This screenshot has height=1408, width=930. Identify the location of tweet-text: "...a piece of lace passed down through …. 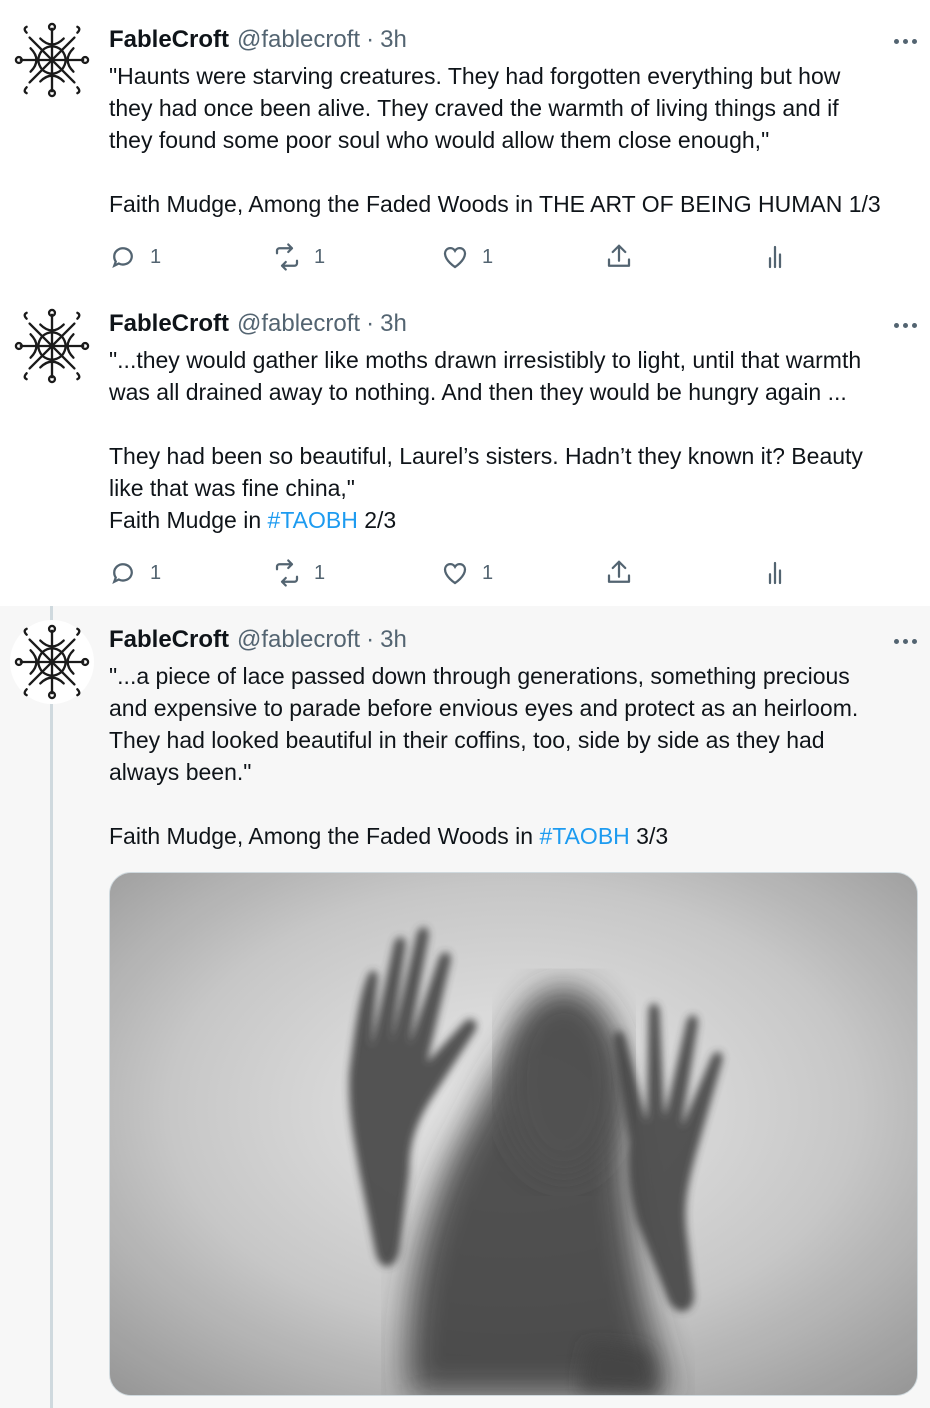
(513, 756).